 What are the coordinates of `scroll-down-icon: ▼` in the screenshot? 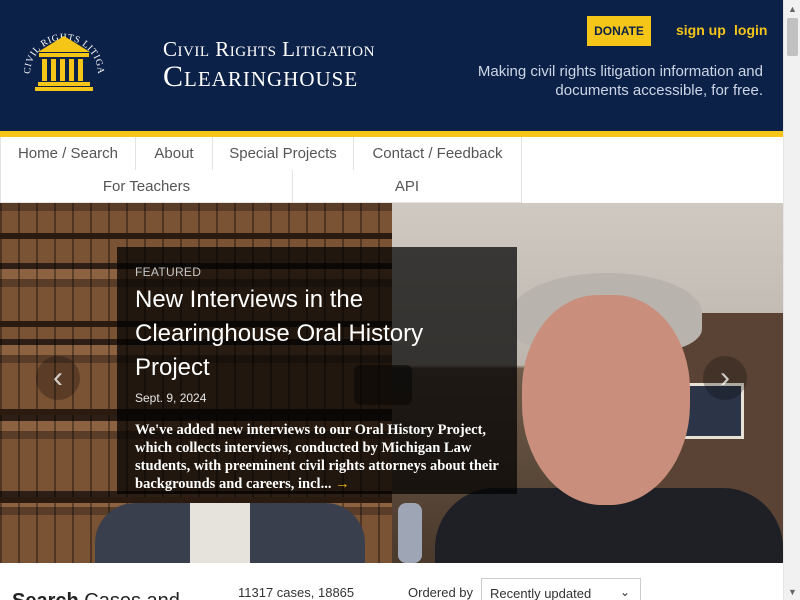 It's located at (792, 591).